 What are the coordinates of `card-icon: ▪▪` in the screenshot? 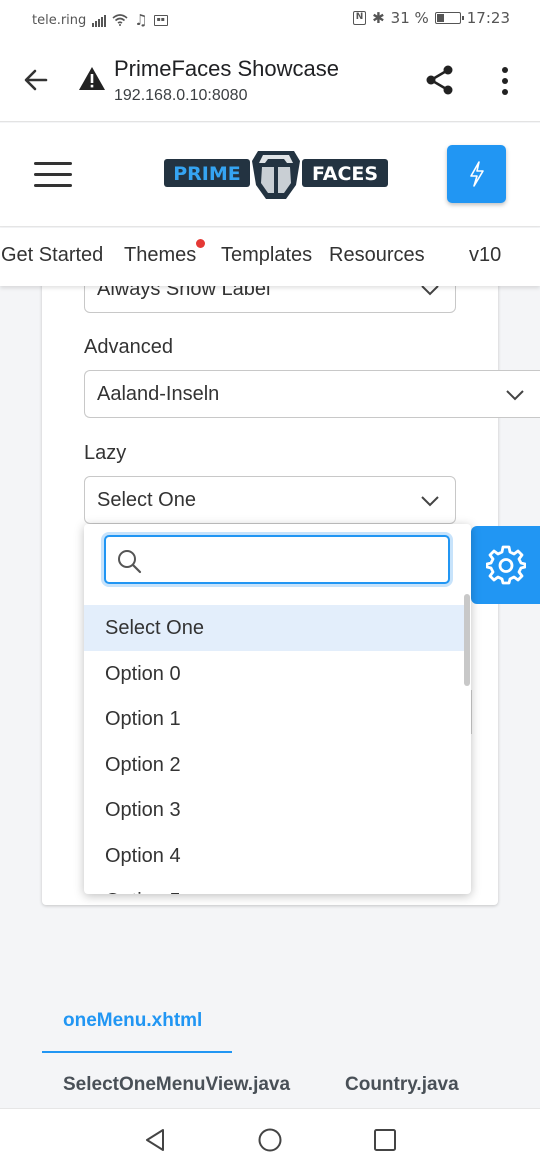 It's located at (160, 20).